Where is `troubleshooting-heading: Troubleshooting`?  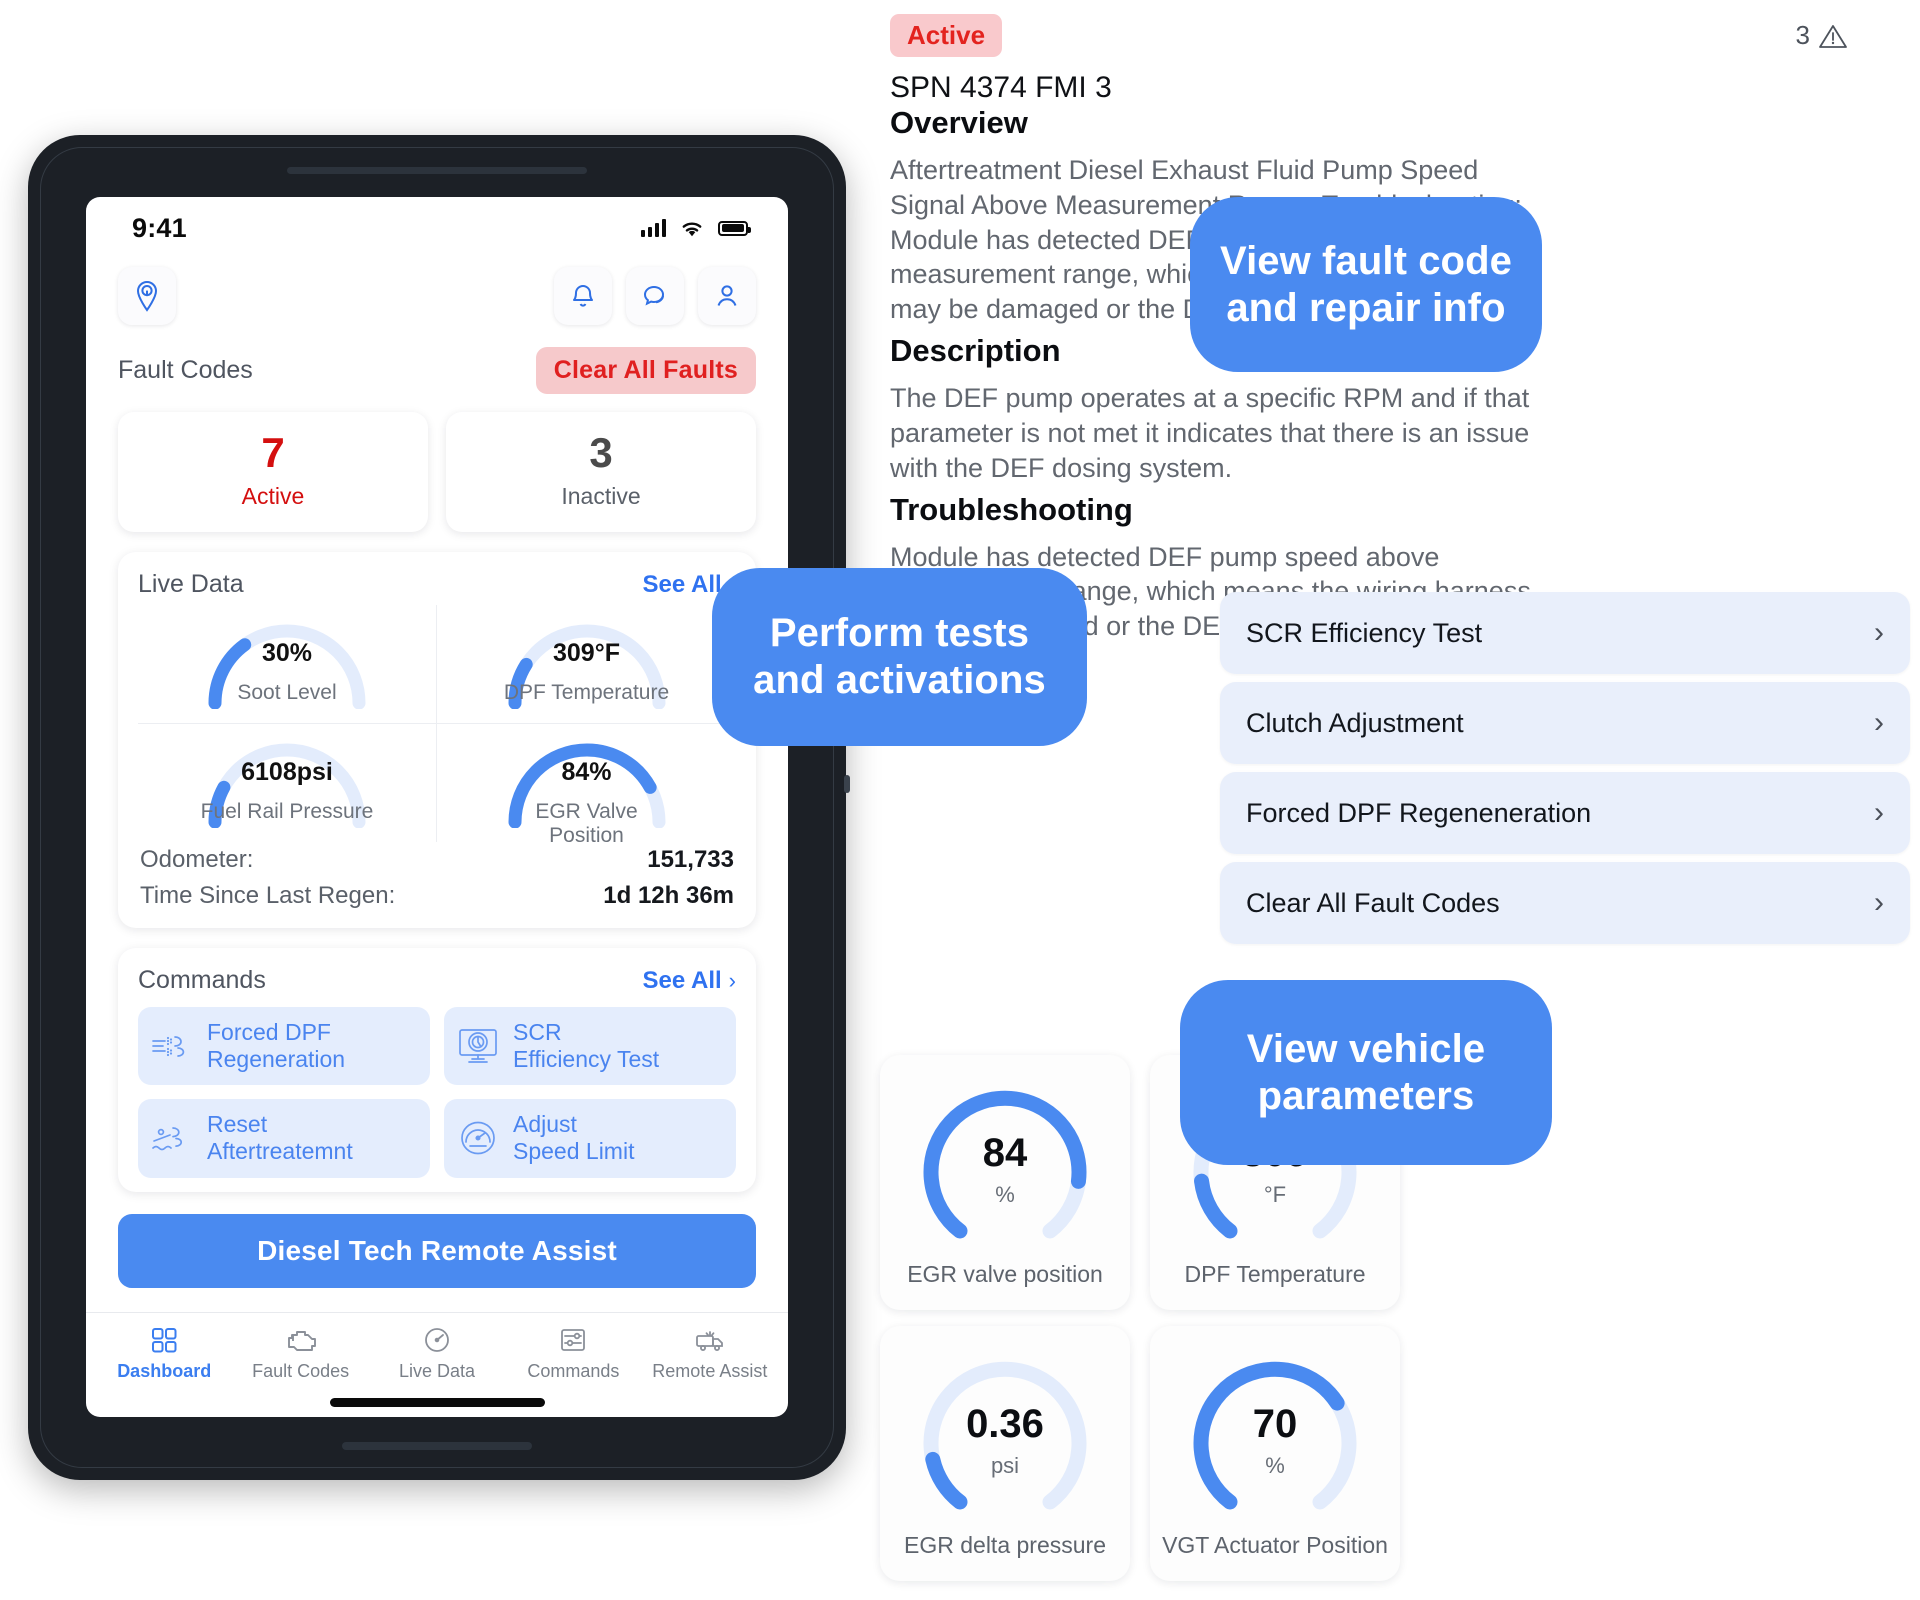 troubleshooting-heading: Troubleshooting is located at coordinates (1011, 509).